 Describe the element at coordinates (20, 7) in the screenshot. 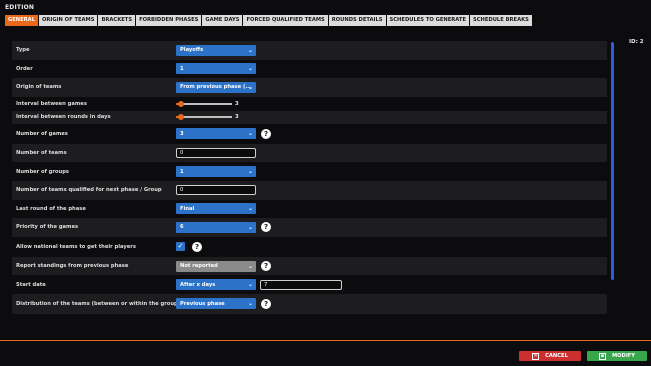

I see `window-title: EDITION` at that location.